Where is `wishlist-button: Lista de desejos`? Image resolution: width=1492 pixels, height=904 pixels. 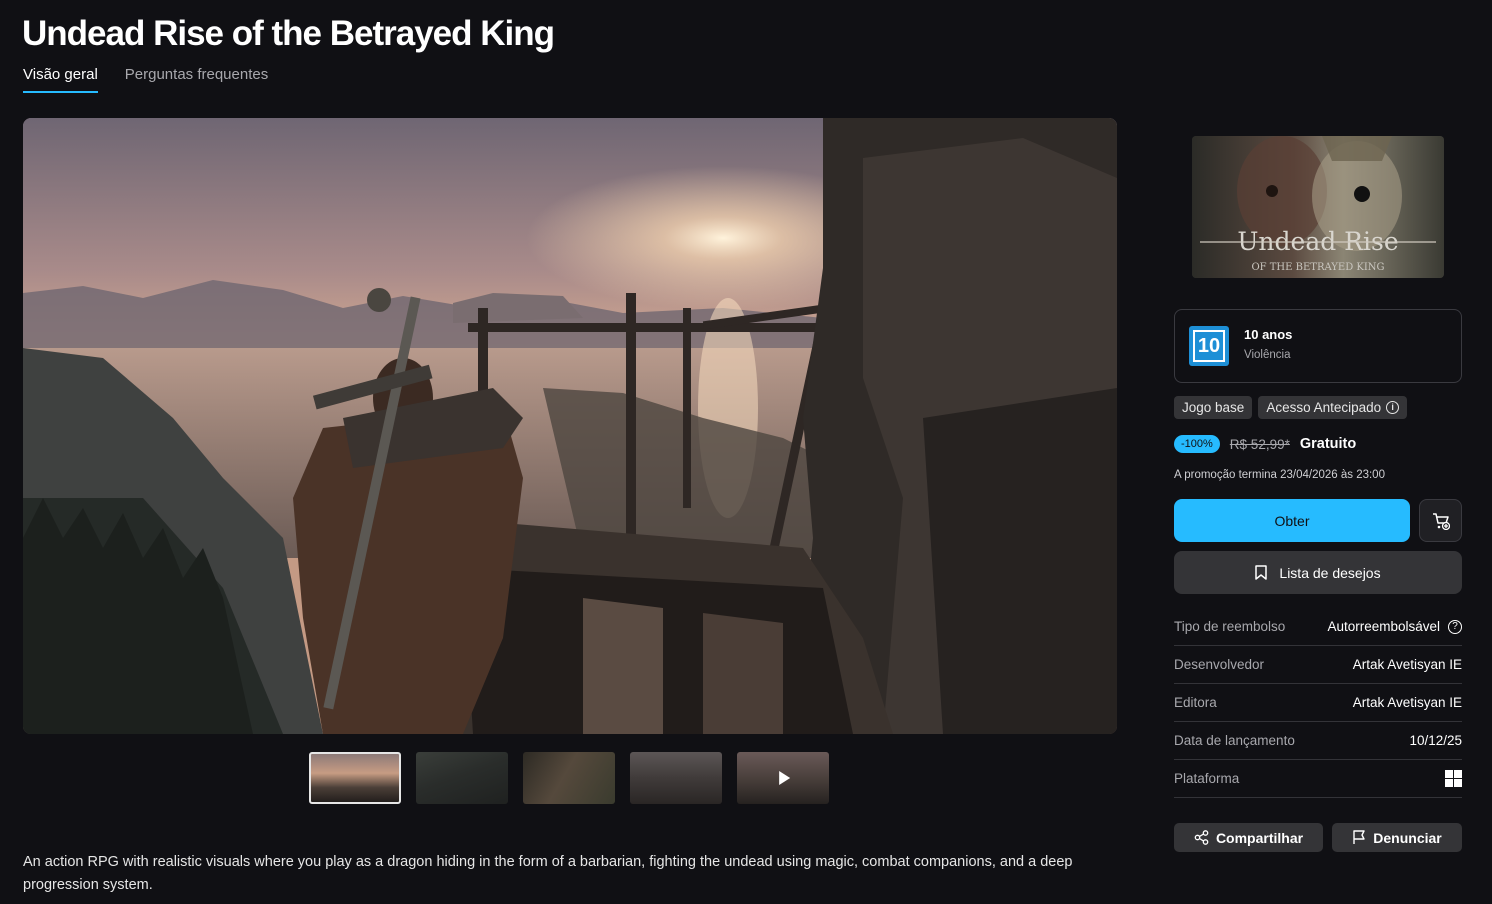 wishlist-button: Lista de desejos is located at coordinates (1318, 572).